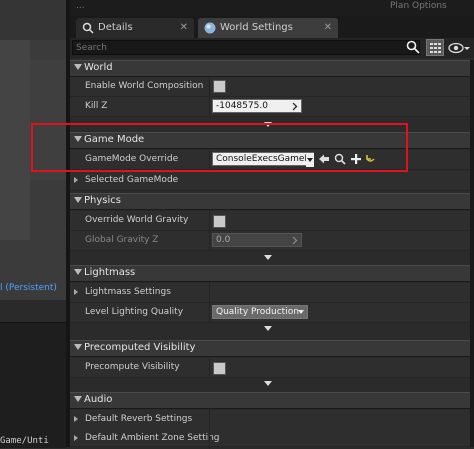 Image resolution: width=474 pixels, height=449 pixels. What do you see at coordinates (256, 27) in the screenshot?
I see `tab-world-settings-label: World Settings` at bounding box center [256, 27].